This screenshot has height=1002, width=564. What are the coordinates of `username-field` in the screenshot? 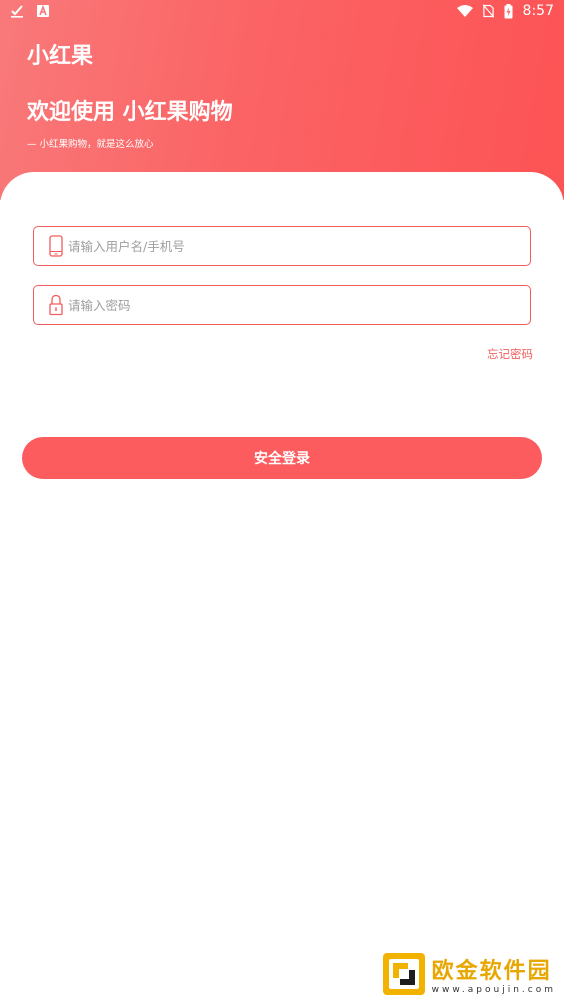 It's located at (282, 246).